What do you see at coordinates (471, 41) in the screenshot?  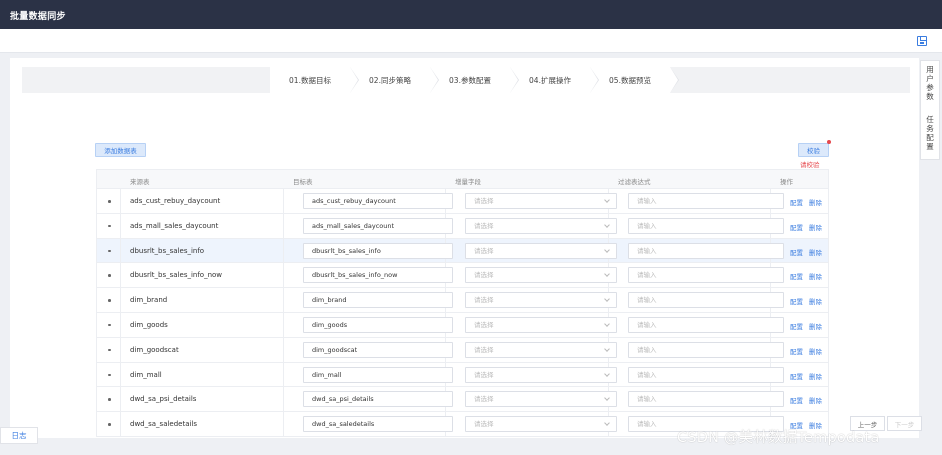 I see `sub-toolbar` at bounding box center [471, 41].